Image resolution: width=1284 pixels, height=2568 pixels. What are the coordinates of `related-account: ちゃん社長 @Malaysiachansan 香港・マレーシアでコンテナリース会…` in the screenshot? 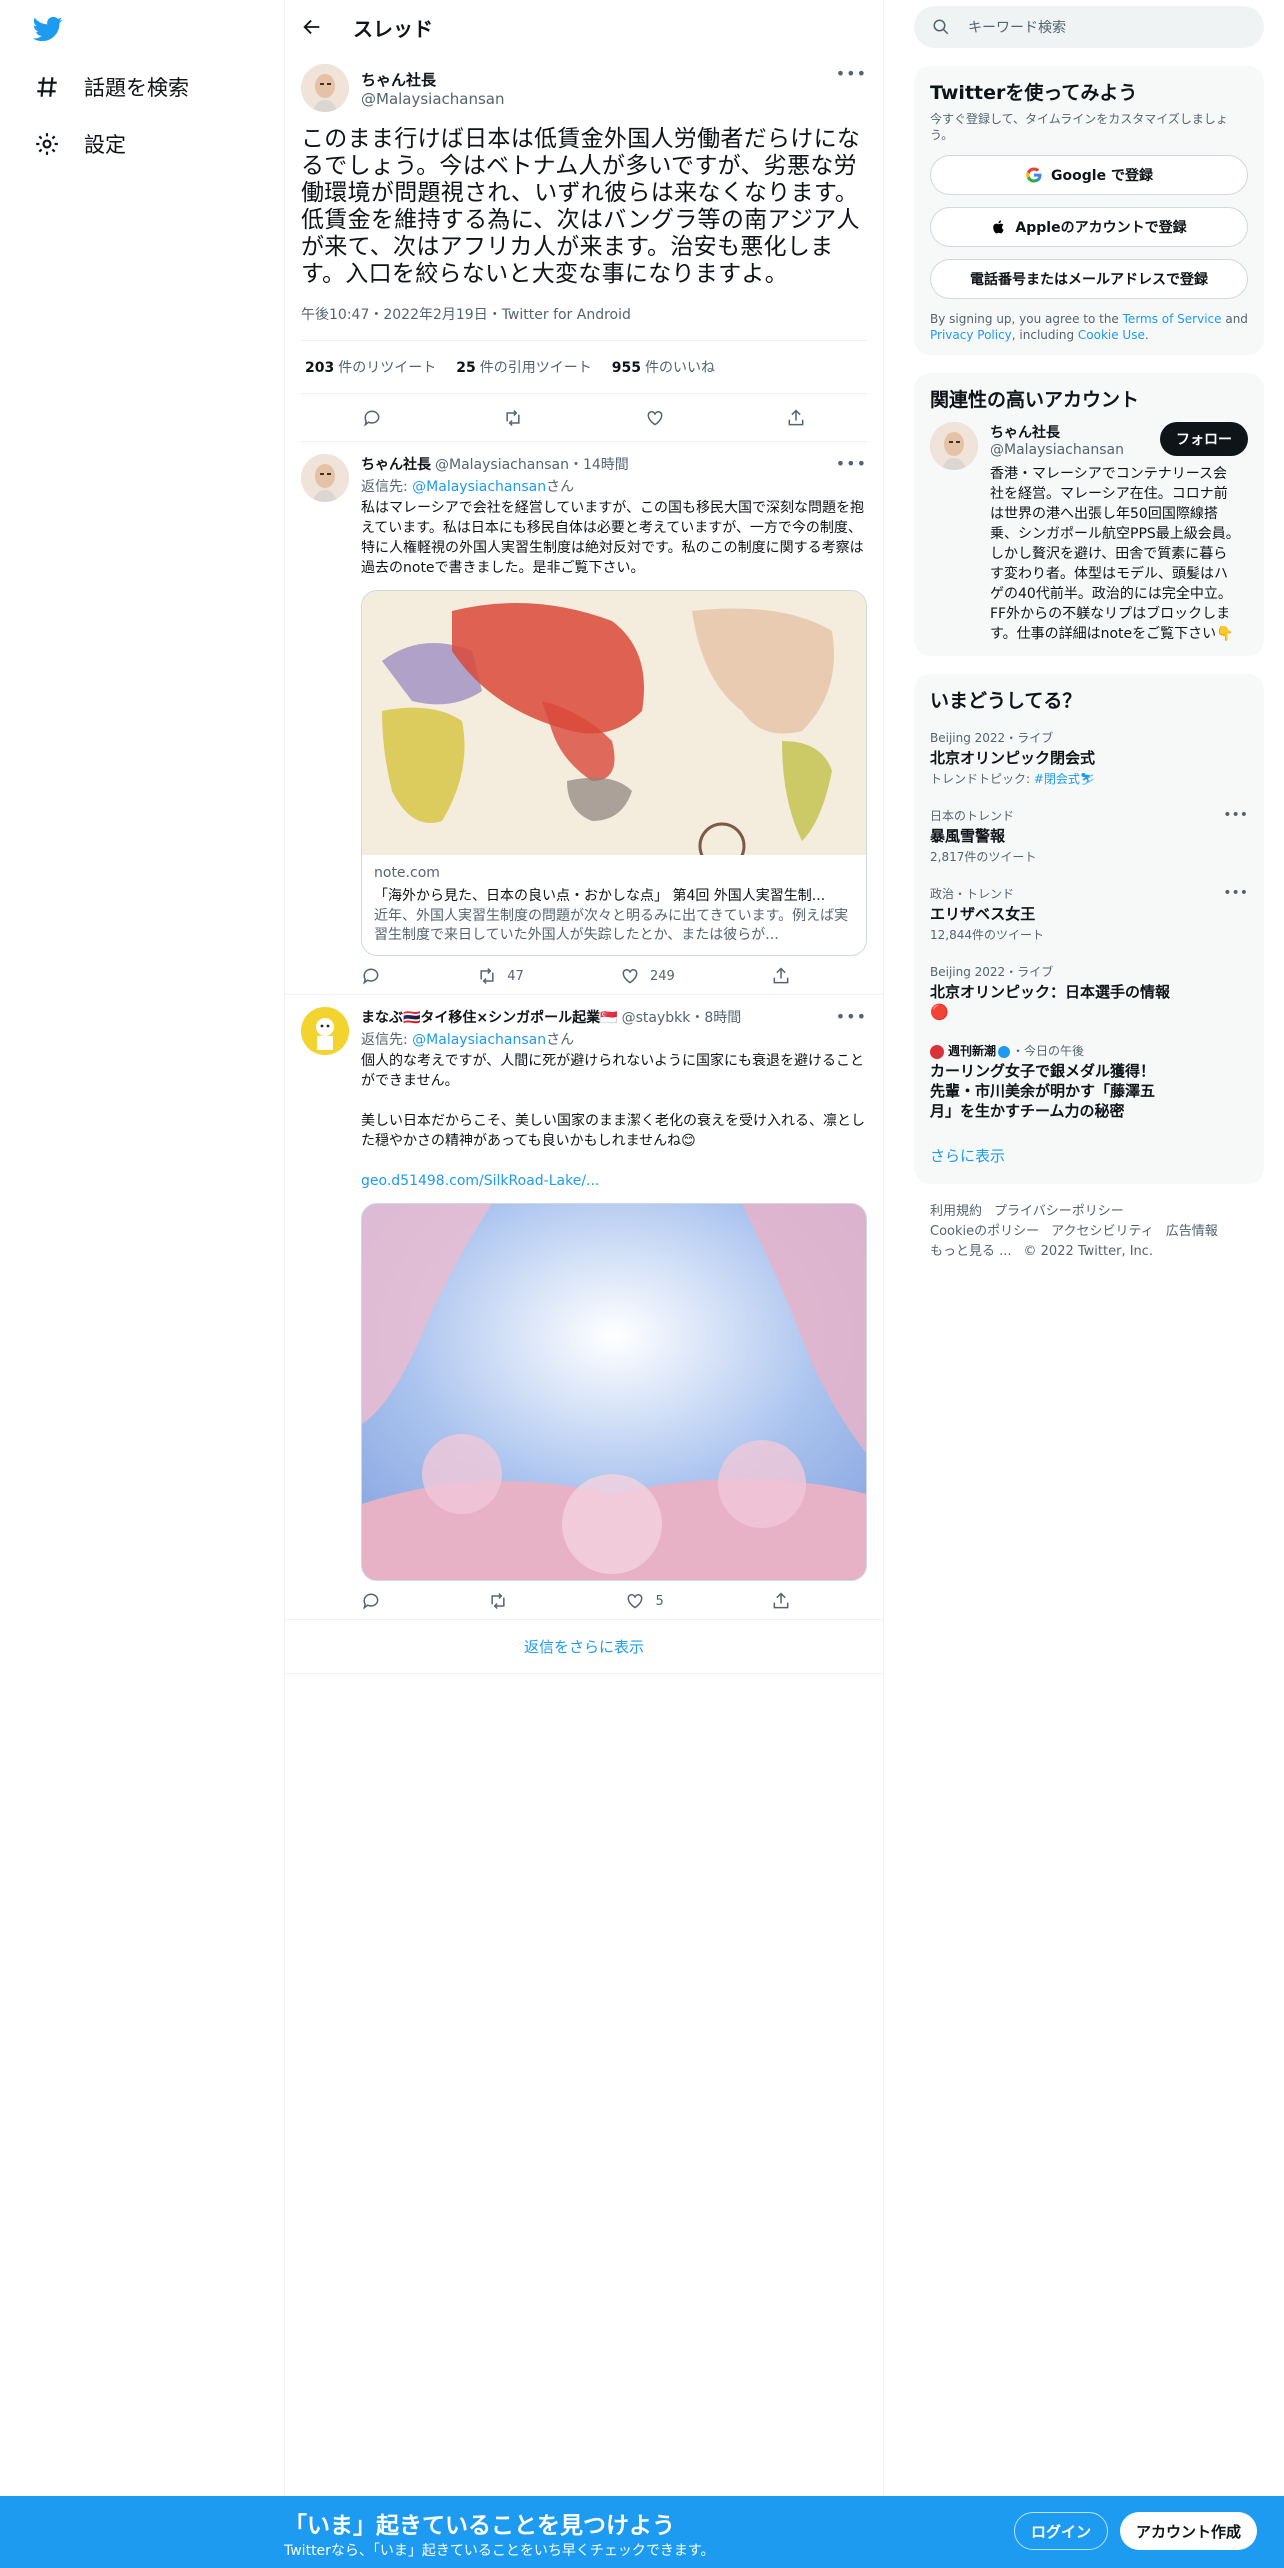 It's located at (1089, 533).